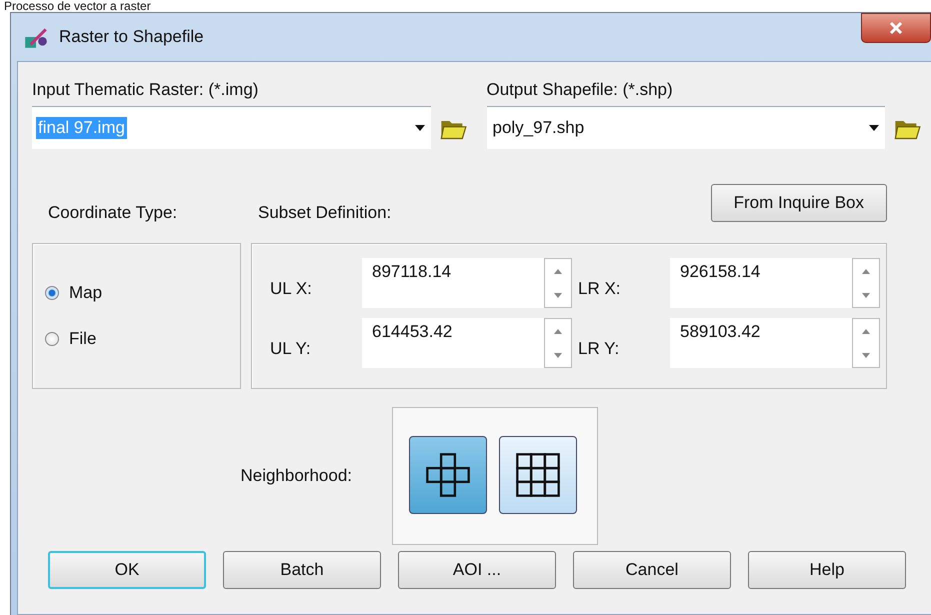 The width and height of the screenshot is (931, 615). I want to click on dialog-button: OK, so click(127, 570).